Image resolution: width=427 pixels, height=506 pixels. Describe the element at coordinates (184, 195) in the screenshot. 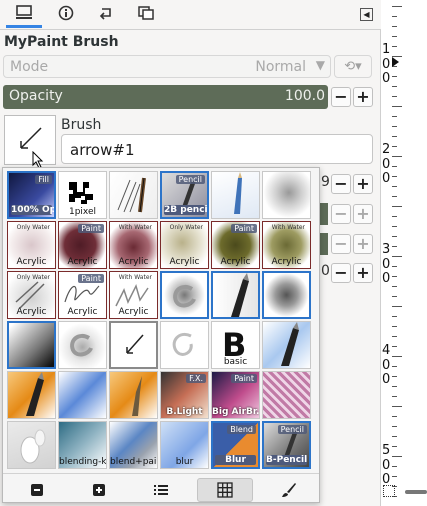

I see `brush-cell: Pencil 2B pencil` at that location.